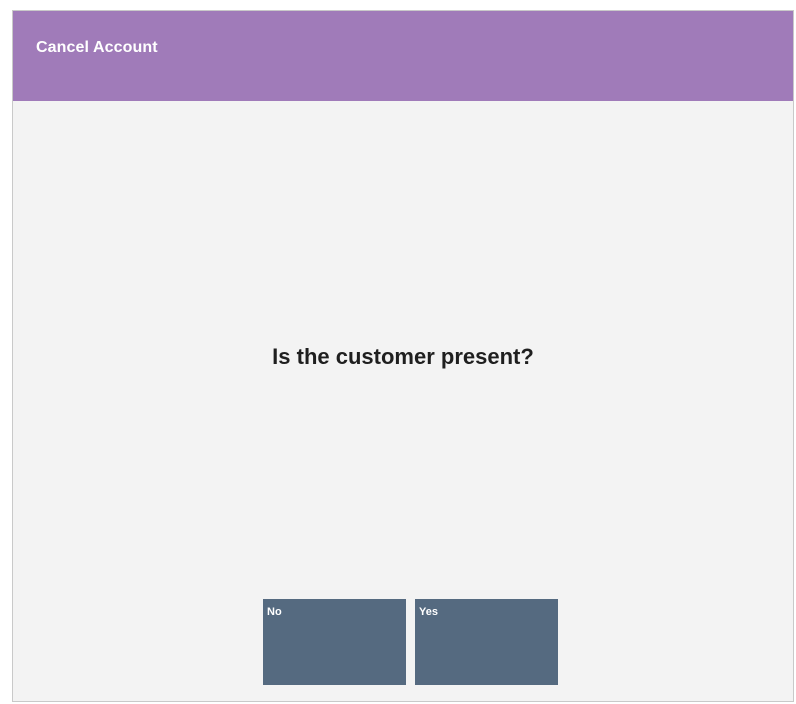 The height and width of the screenshot is (704, 796). What do you see at coordinates (403, 56) in the screenshot?
I see `title-bar: Cancel Account` at bounding box center [403, 56].